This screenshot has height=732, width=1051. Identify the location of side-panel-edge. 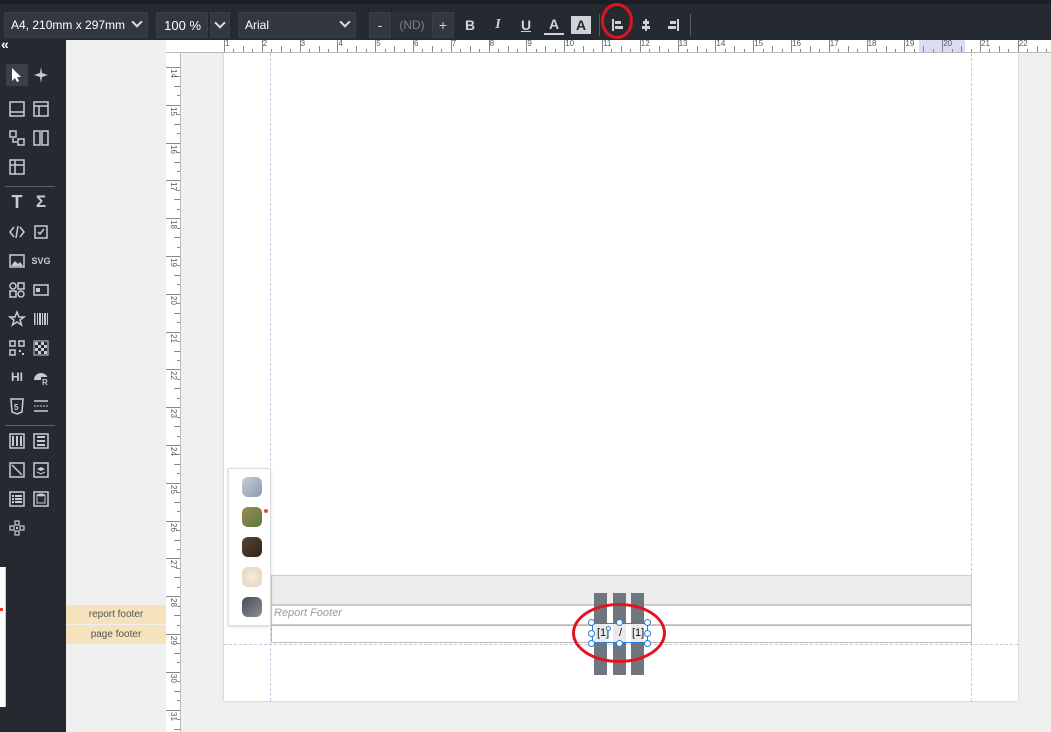
(3, 637).